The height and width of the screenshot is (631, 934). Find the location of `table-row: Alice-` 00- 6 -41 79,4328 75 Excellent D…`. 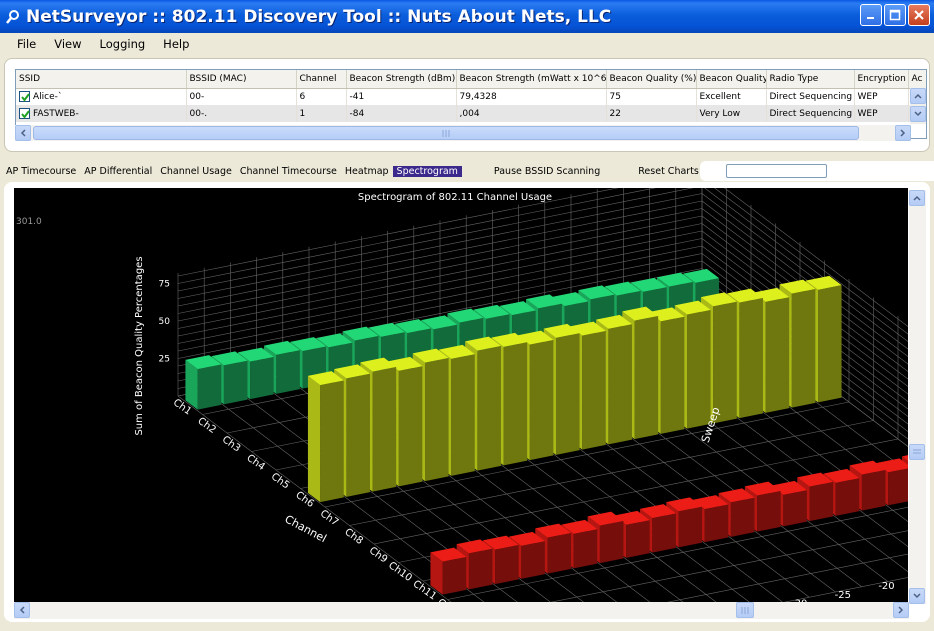

table-row: Alice-` 00- 6 -41 79,4328 75 Excellent D… is located at coordinates (471, 96).